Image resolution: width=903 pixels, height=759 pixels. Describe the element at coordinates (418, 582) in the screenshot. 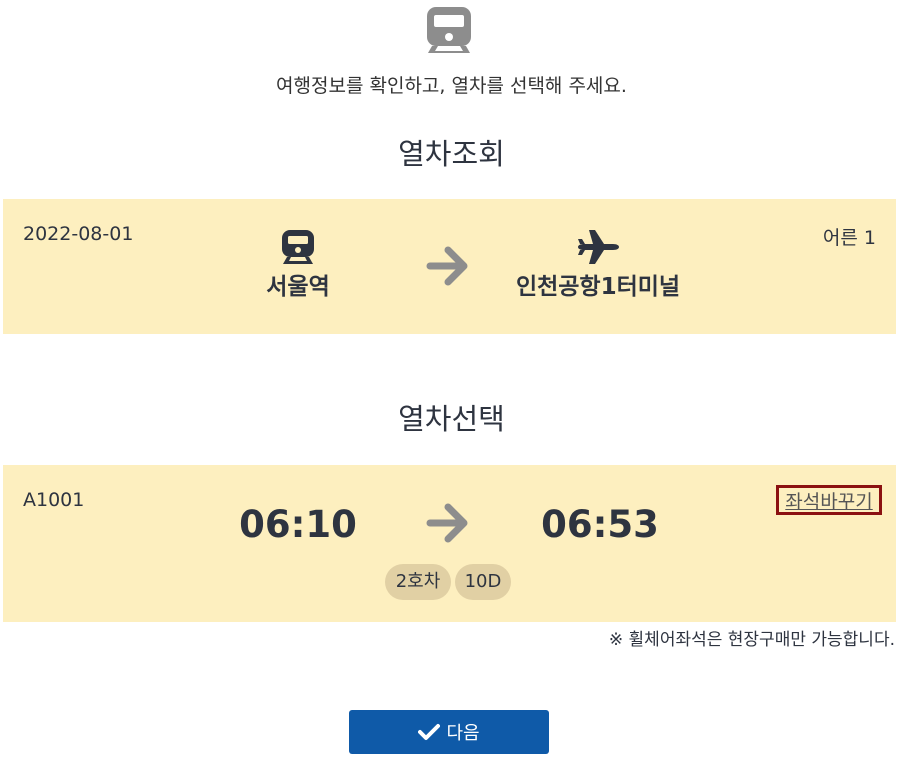

I see `car-number-badge: 2호차` at that location.